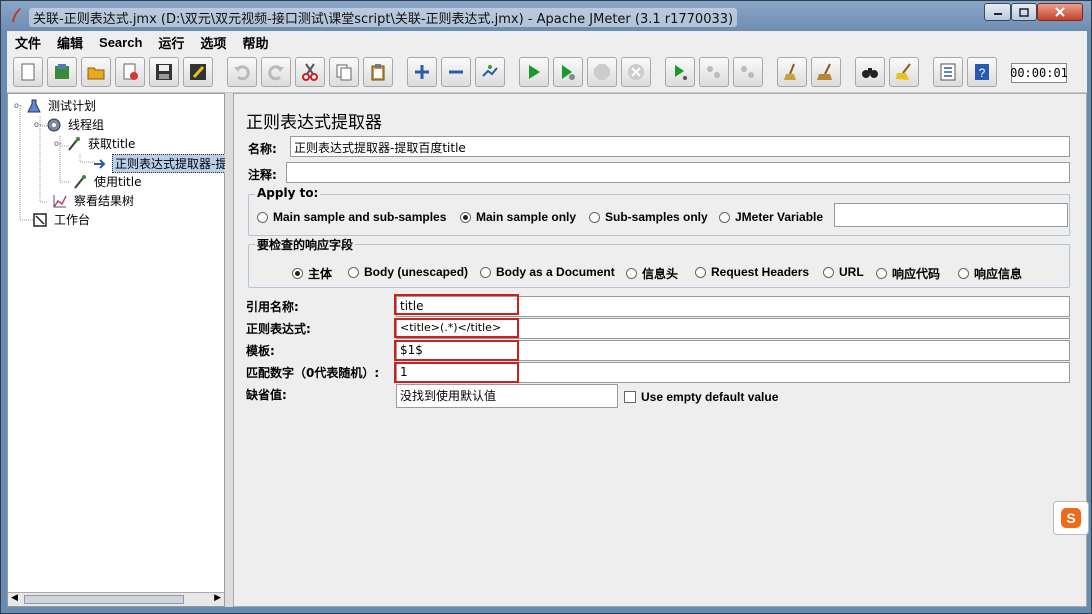  Describe the element at coordinates (313, 373) in the screenshot. I see `match-number-label: 匹配数字（0代表随机）:` at that location.